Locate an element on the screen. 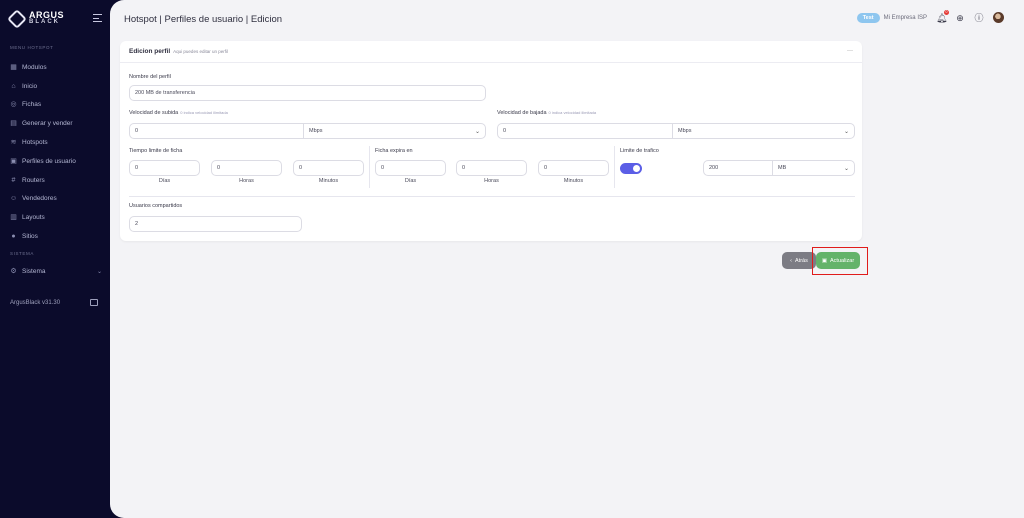 The width and height of the screenshot is (1024, 518). shared-users-label: Usuarios compartidos is located at coordinates (156, 206).